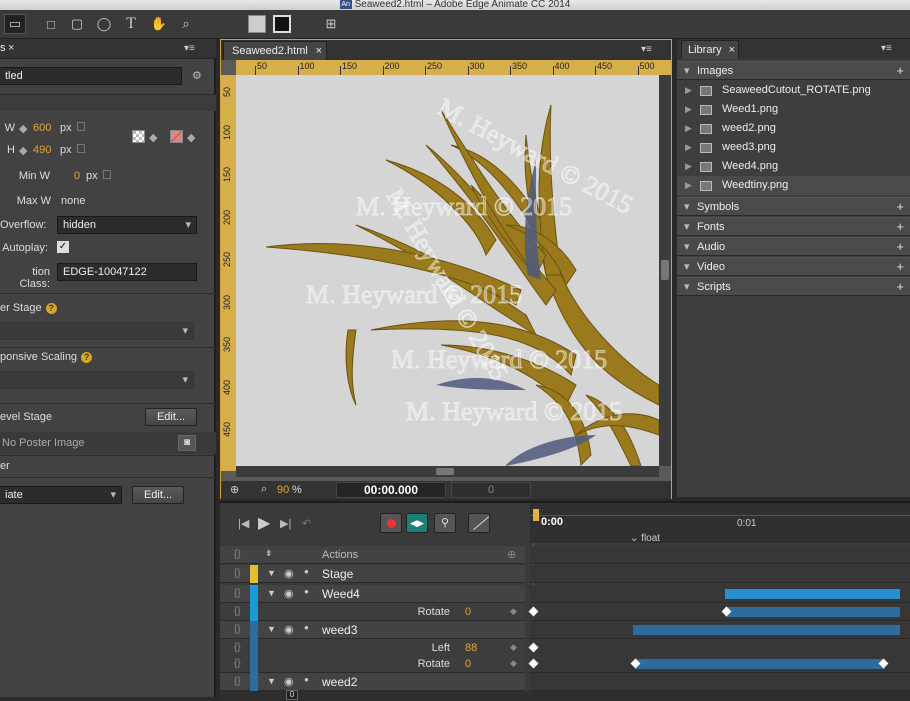  What do you see at coordinates (793, 246) in the screenshot?
I see `library-section-audio: Audio+` at bounding box center [793, 246].